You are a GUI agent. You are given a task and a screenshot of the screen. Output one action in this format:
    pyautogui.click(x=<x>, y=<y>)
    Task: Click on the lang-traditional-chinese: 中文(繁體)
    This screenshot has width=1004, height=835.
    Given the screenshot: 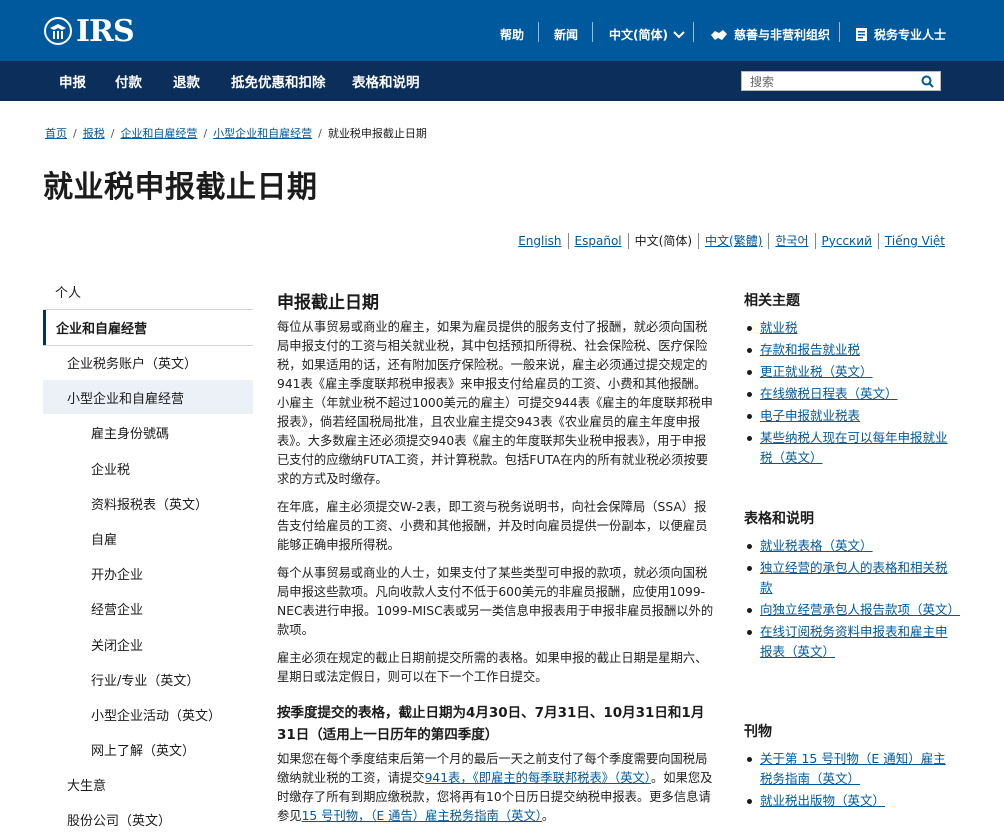 What is the action you would take?
    pyautogui.click(x=733, y=240)
    